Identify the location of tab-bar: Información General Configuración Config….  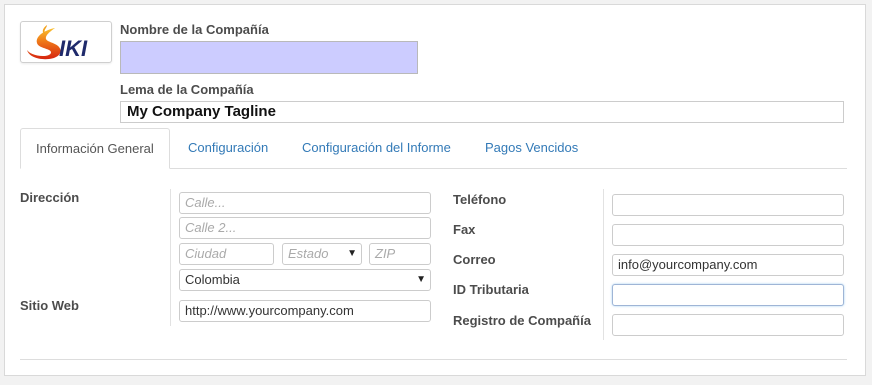
(433, 148).